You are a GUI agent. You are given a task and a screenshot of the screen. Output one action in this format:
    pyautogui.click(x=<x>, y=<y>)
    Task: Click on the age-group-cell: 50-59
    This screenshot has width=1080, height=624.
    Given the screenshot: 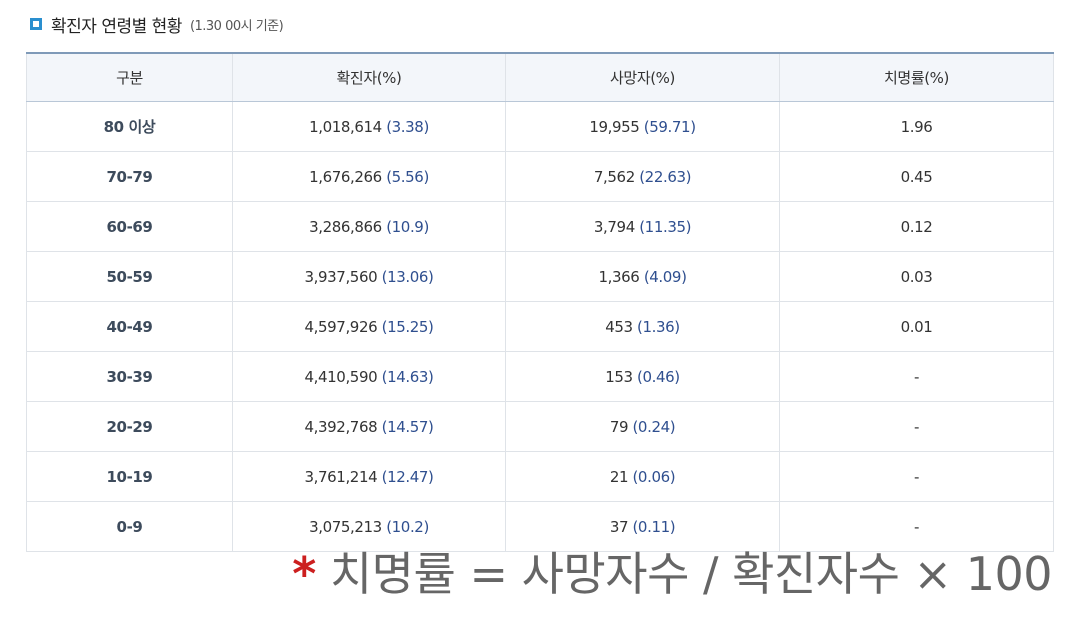 What is the action you would take?
    pyautogui.click(x=129, y=276)
    